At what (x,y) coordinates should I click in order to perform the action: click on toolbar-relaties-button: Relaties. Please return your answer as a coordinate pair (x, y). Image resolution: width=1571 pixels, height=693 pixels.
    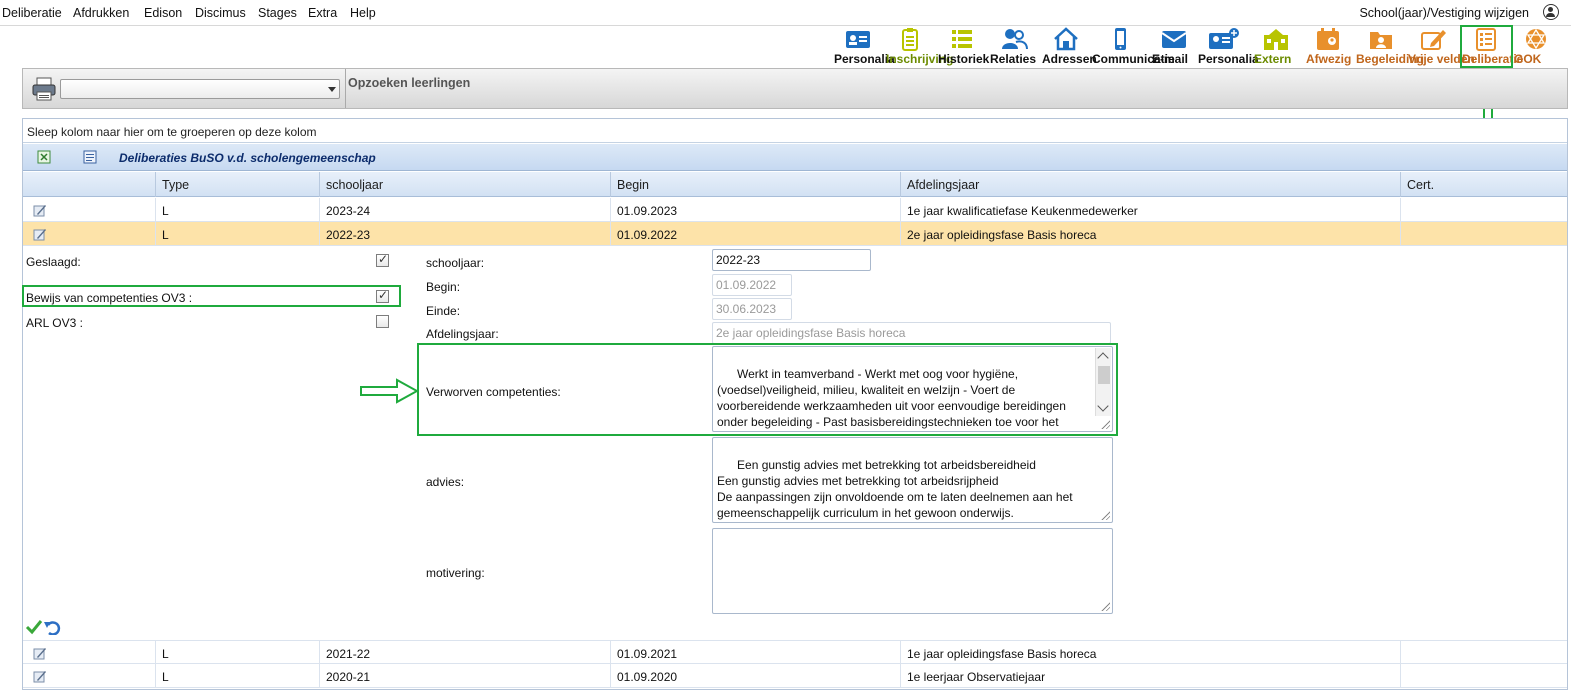
    Looking at the image, I should click on (1014, 47).